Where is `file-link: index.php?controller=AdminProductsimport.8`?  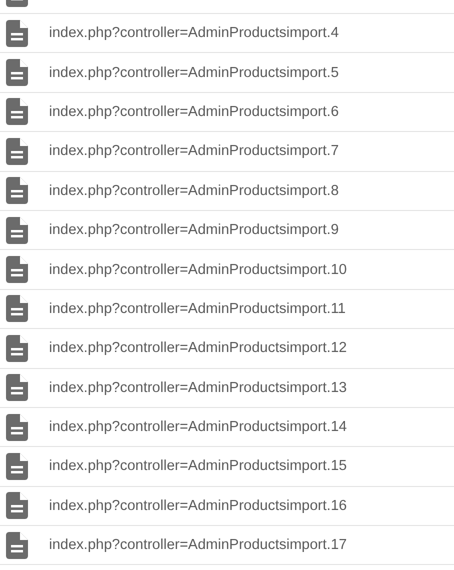
file-link: index.php?controller=AdminProductsimport.8 is located at coordinates (194, 190).